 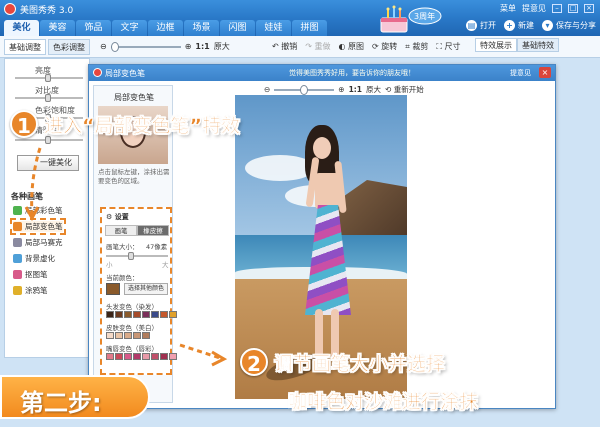 What do you see at coordinates (284, 46) in the screenshot?
I see `undo-button: ↶ 撤销` at bounding box center [284, 46].